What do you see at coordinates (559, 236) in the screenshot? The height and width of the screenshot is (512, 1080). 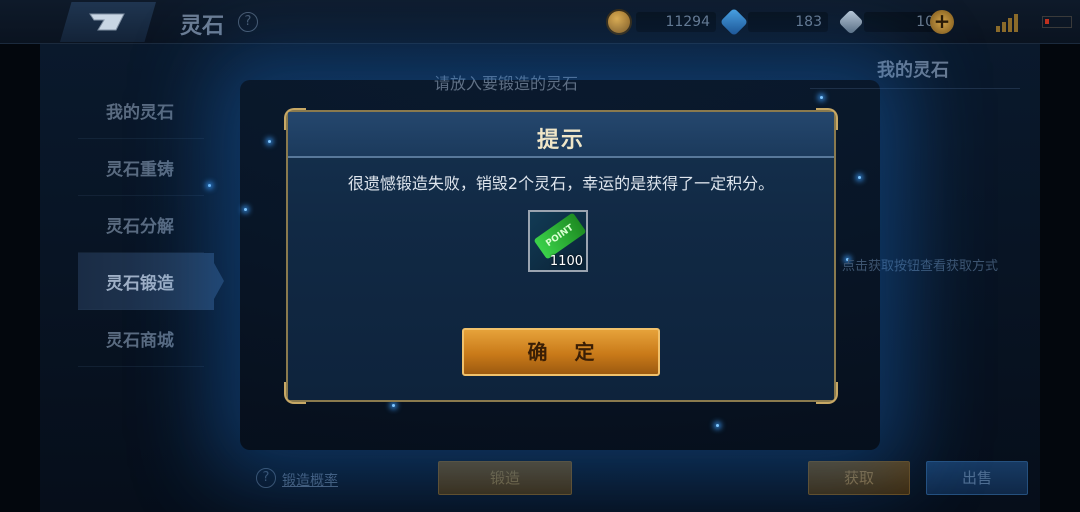 I see `point-ticket-icon: POINT` at bounding box center [559, 236].